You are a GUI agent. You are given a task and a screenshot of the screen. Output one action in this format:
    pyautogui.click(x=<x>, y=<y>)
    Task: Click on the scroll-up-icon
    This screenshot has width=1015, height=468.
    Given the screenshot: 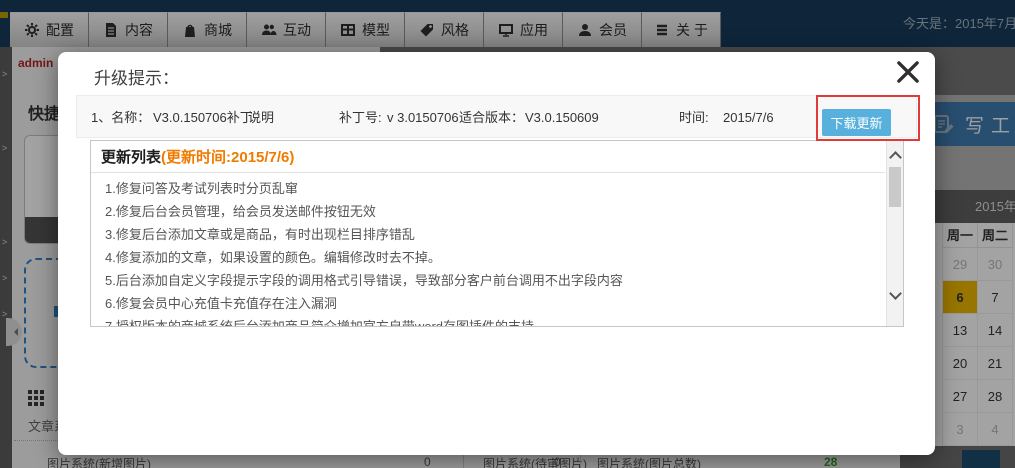 What is the action you would take?
    pyautogui.click(x=895, y=157)
    